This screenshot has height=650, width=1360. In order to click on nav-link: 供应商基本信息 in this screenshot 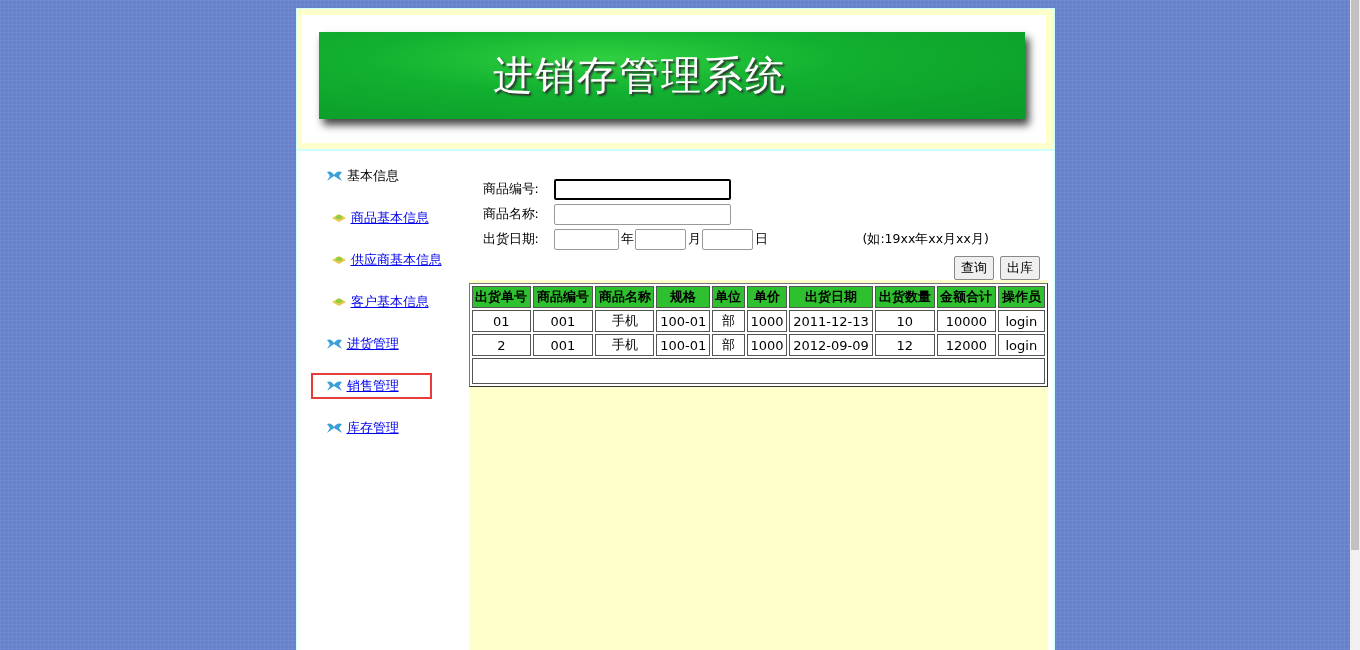, I will do `click(396, 260)`.